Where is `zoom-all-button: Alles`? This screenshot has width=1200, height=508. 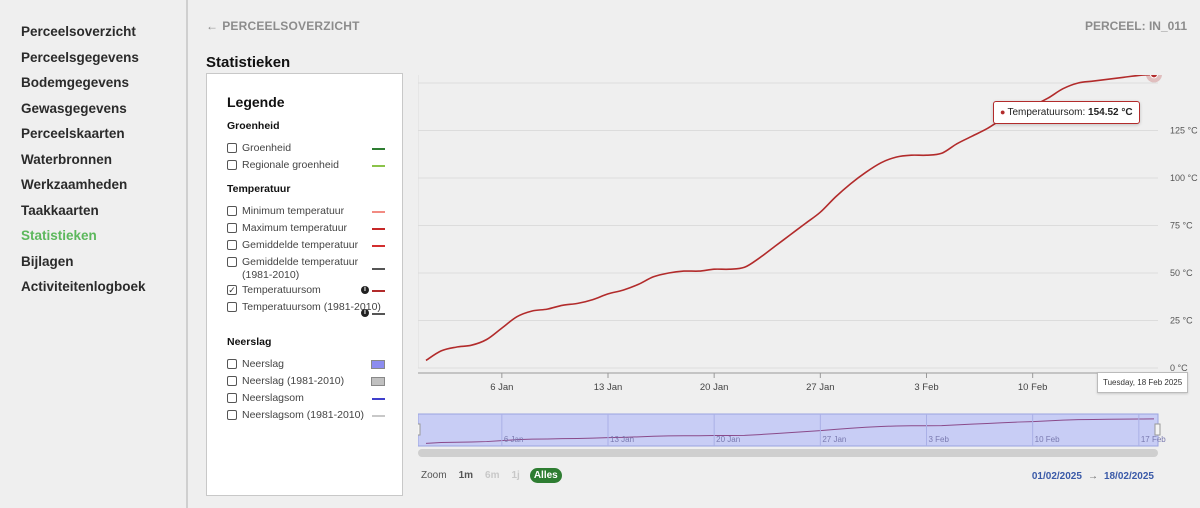
zoom-all-button: Alles is located at coordinates (545, 475).